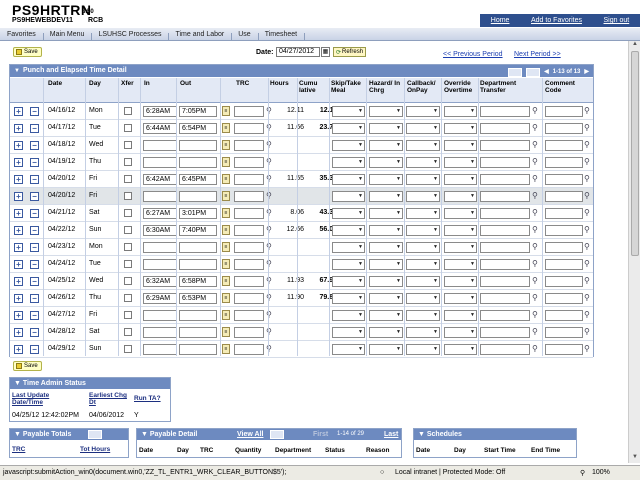 This screenshot has height=480, width=640. What do you see at coordinates (198, 213) in the screenshot?
I see `out-time-input: 3:01PM` at bounding box center [198, 213].